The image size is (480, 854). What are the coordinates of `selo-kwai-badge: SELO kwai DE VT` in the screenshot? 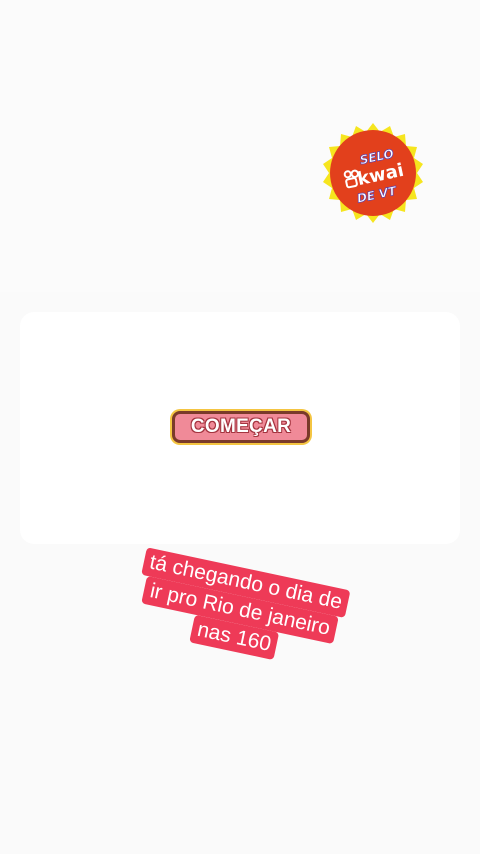 It's located at (373, 173).